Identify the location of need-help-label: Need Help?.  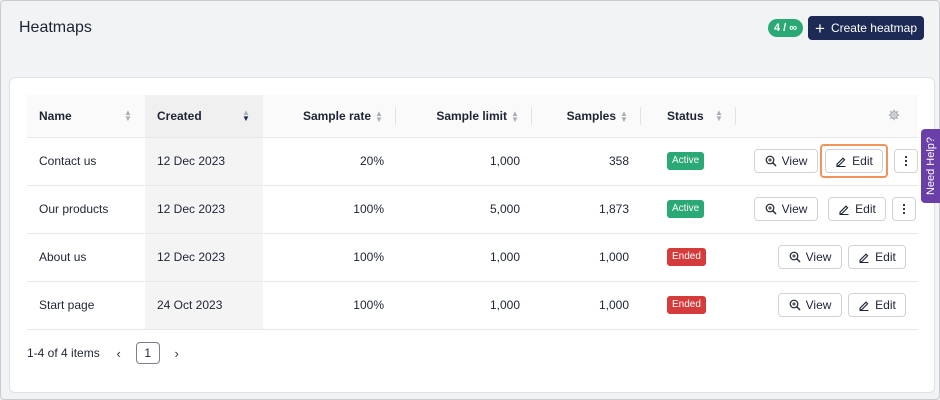
(931, 166).